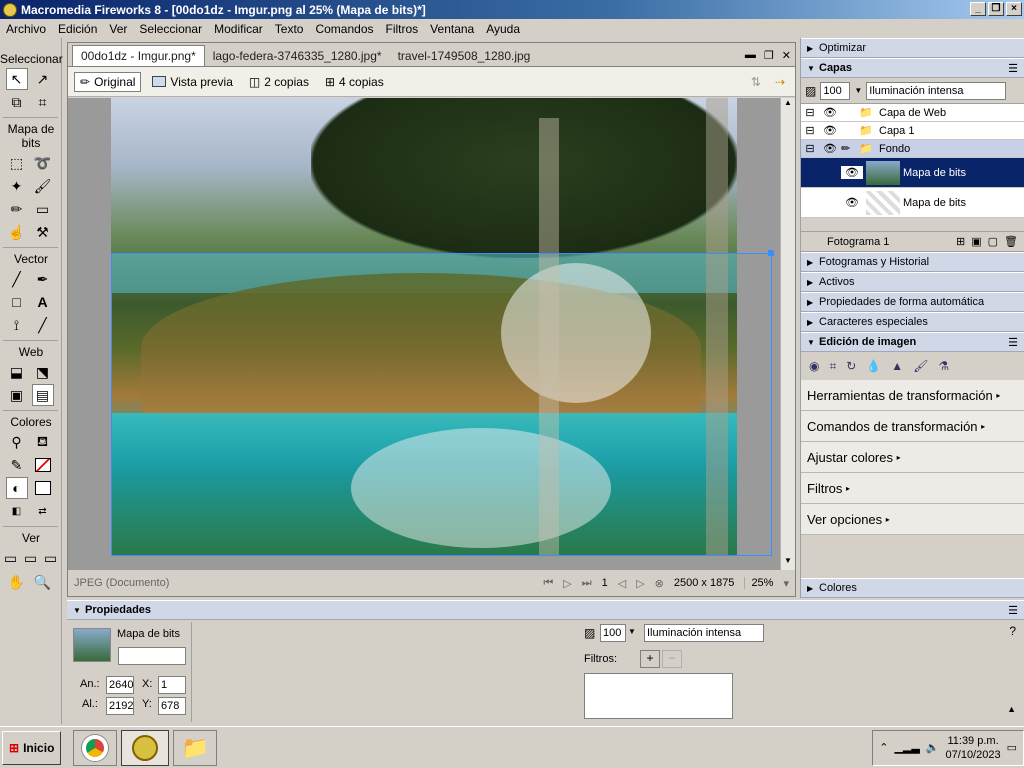 The image size is (1024, 768). What do you see at coordinates (650, 659) in the screenshot?
I see `add-filter-button: +` at bounding box center [650, 659].